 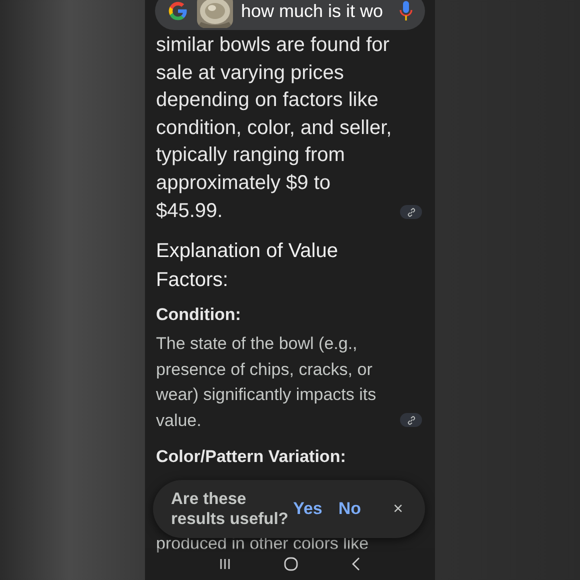 I want to click on close-button: ×, so click(x=398, y=509).